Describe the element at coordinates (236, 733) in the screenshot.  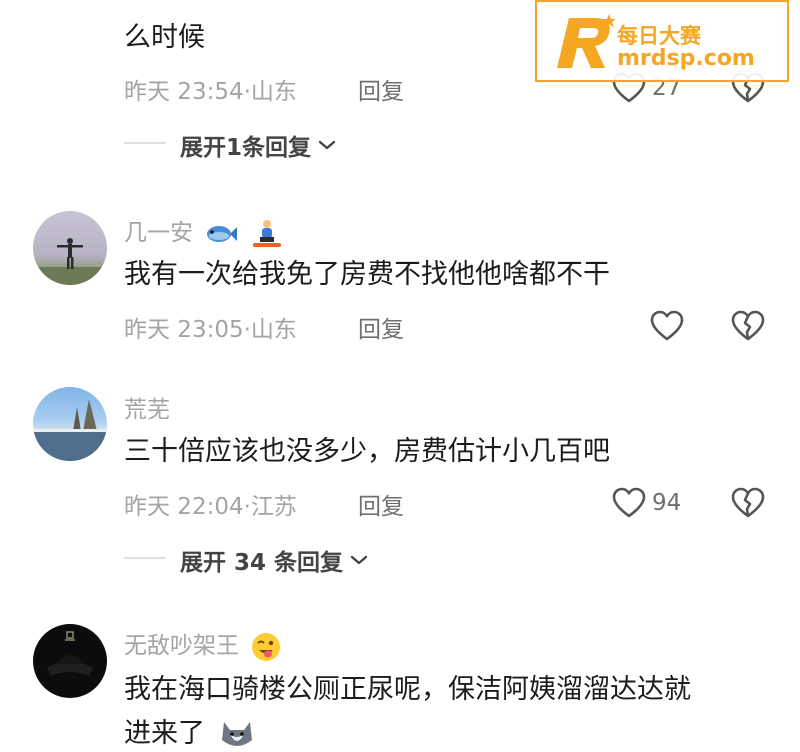
I see `husky-emoji-icon` at that location.